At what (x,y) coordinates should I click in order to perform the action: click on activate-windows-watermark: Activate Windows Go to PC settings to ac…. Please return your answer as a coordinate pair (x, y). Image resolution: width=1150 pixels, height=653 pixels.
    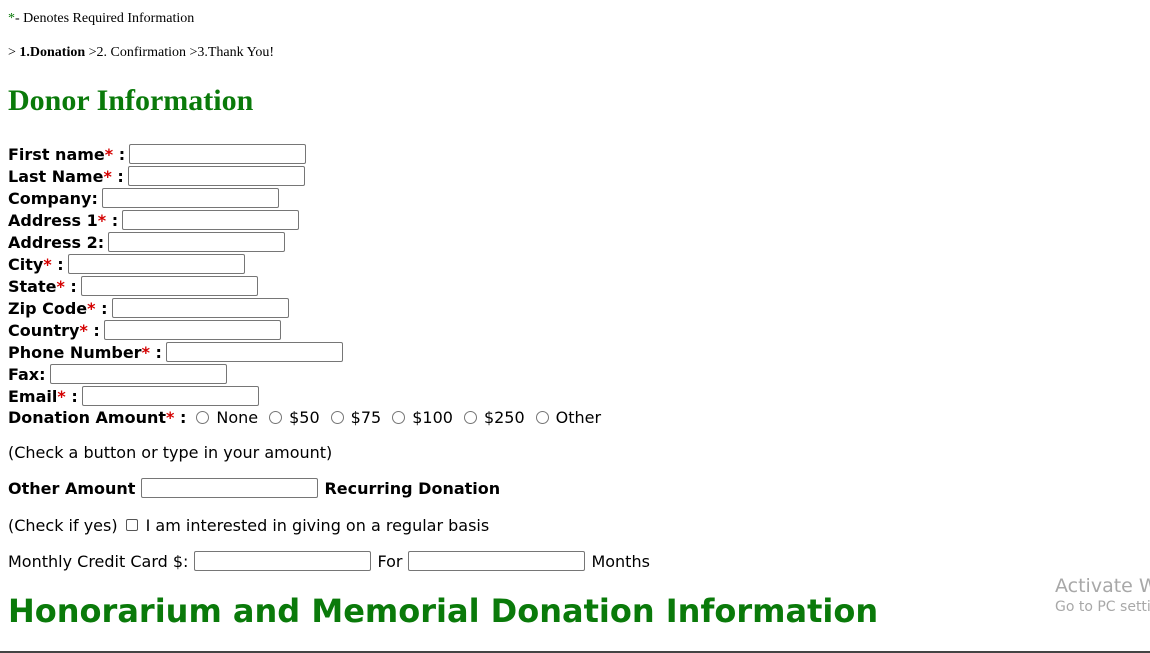
    Looking at the image, I should click on (1102, 595).